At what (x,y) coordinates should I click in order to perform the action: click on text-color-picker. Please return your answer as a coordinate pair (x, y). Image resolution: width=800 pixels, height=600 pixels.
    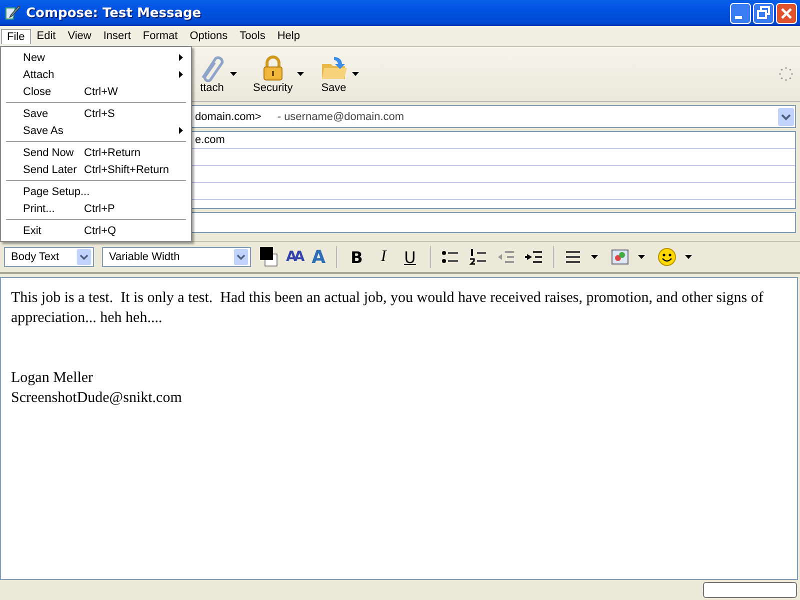
    Looking at the image, I should click on (269, 257).